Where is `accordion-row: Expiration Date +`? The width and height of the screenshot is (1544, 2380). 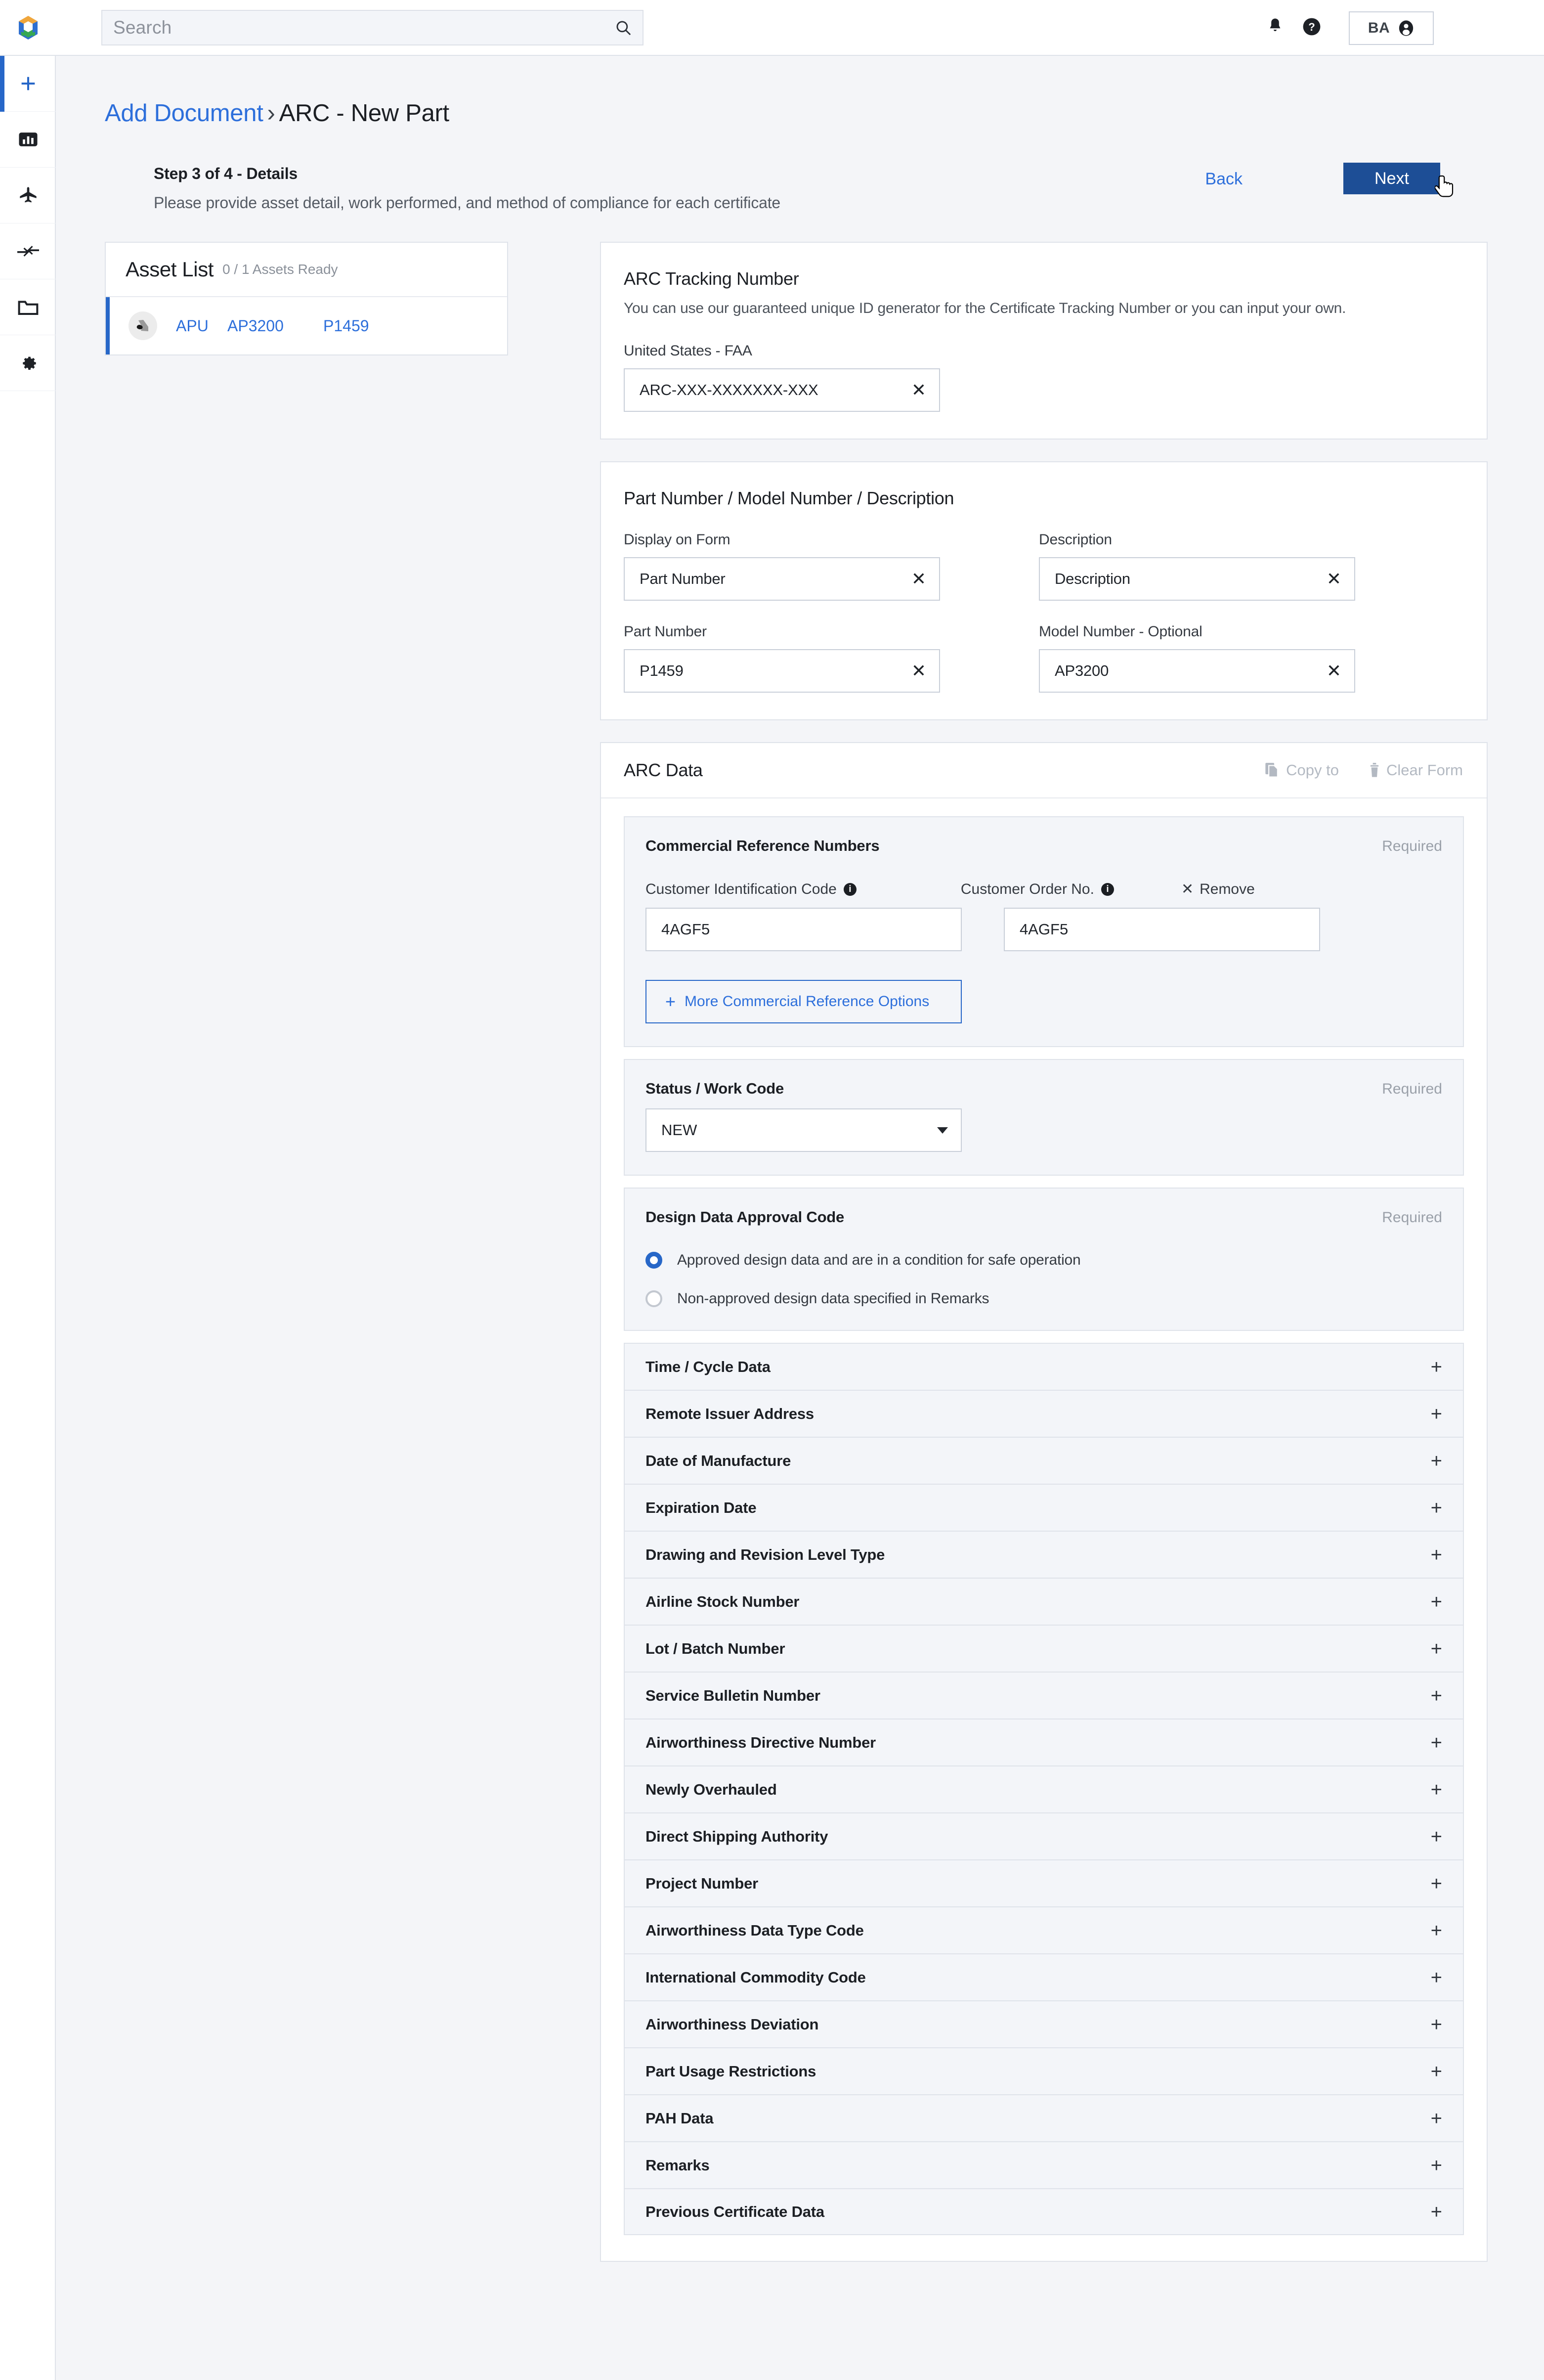
accordion-row: Expiration Date + is located at coordinates (1044, 1507).